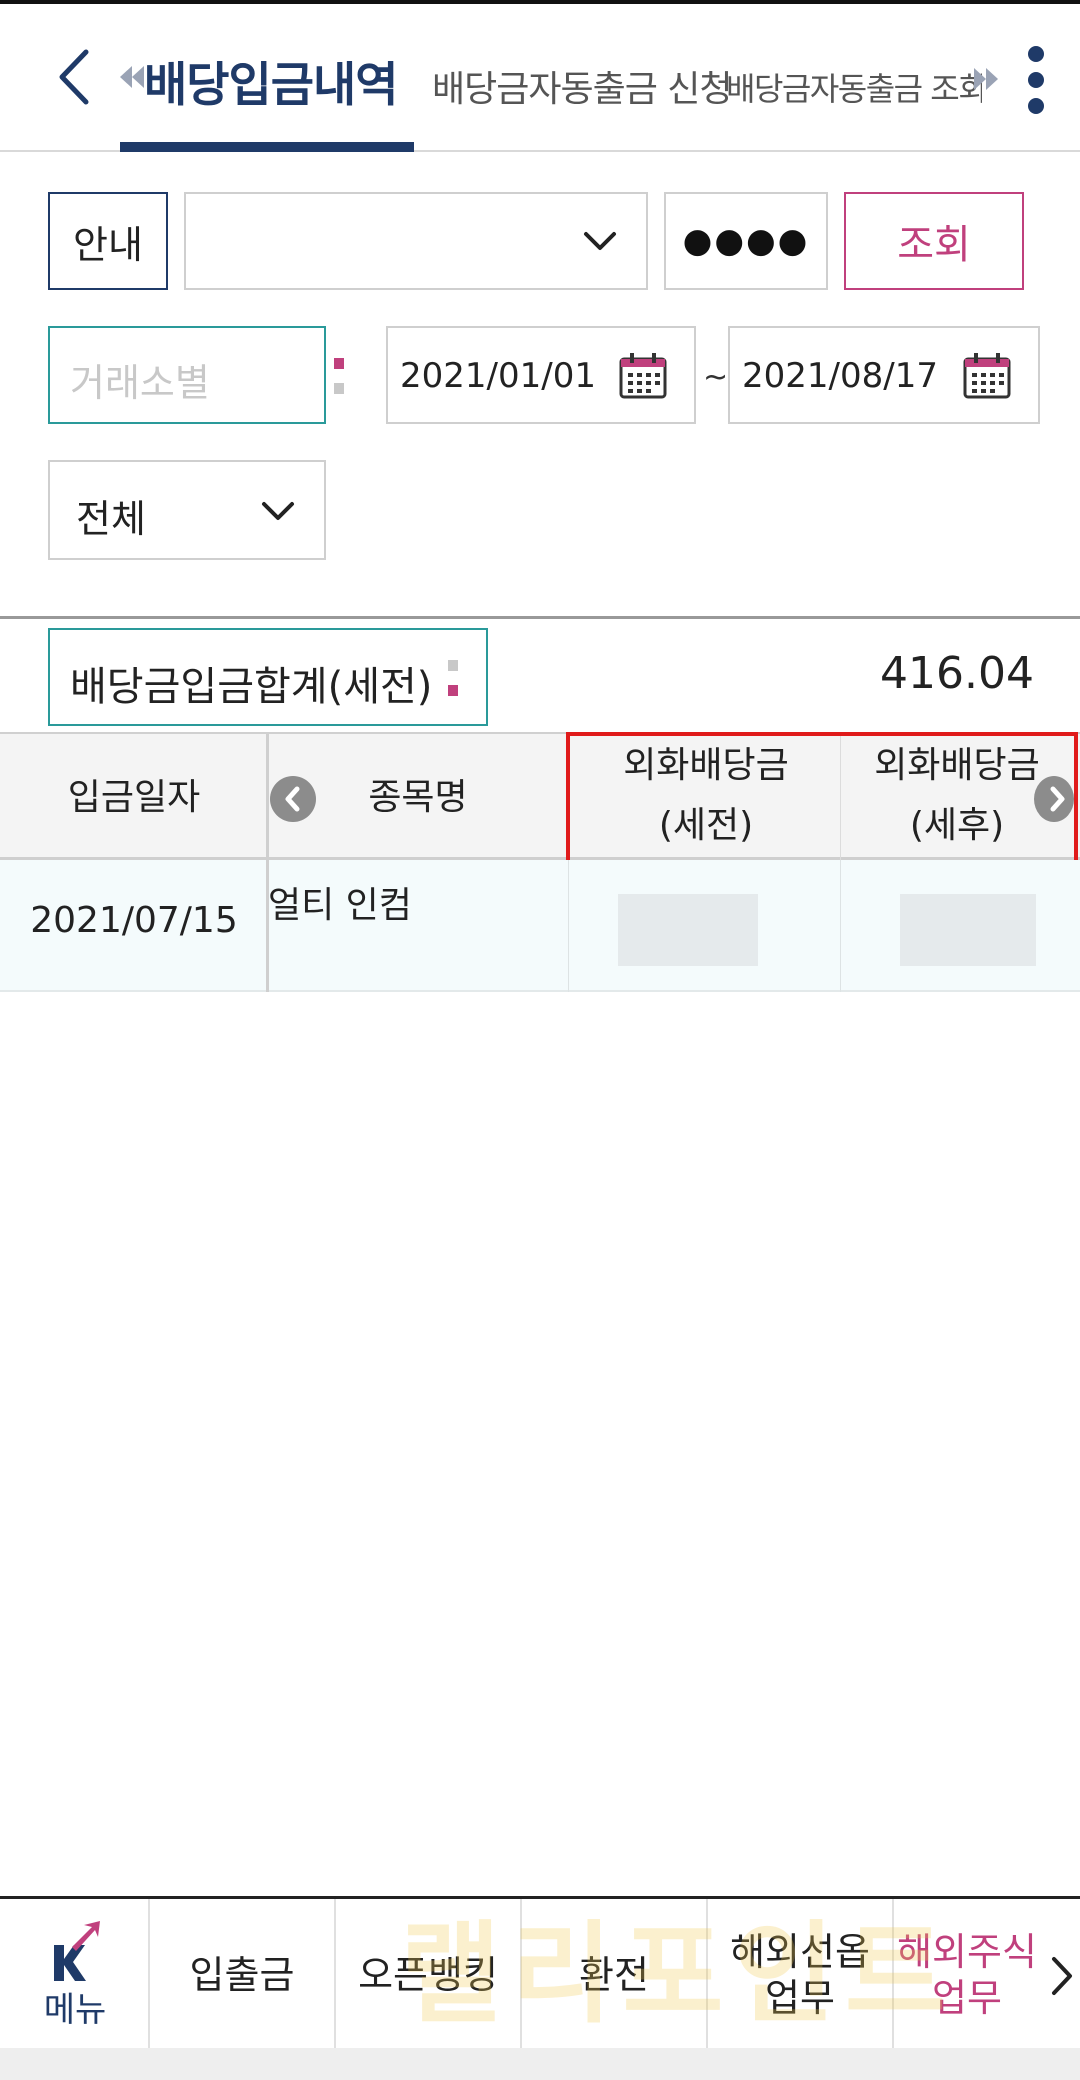  Describe the element at coordinates (132, 77) in the screenshot. I see `tab-scroll-left-icon` at that location.